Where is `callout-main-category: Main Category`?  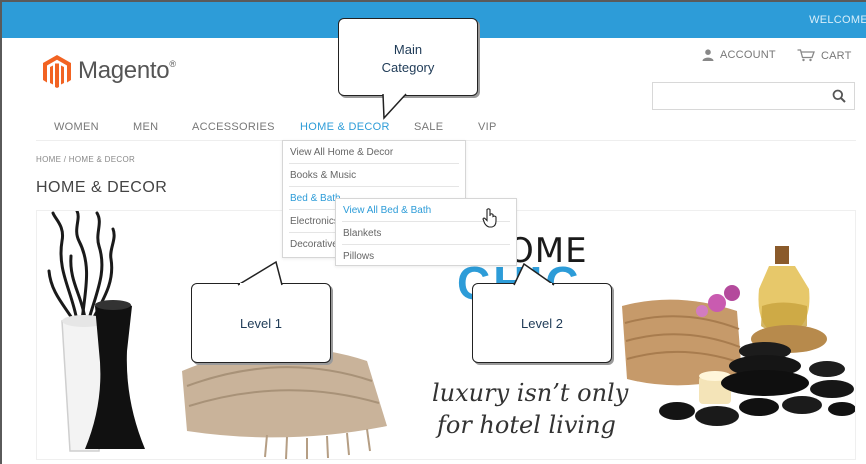 callout-main-category: Main Category is located at coordinates (408, 57).